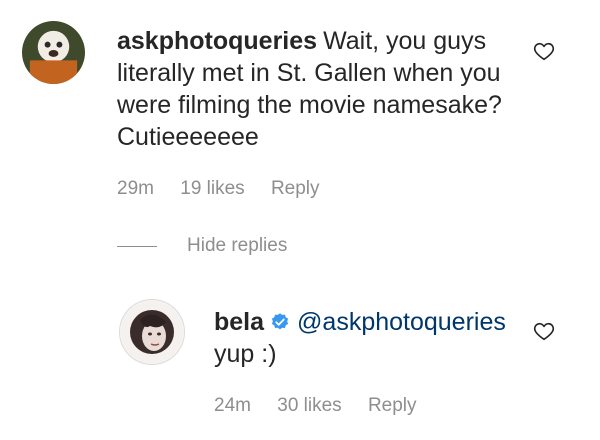 Image resolution: width=600 pixels, height=440 pixels. Describe the element at coordinates (137, 246) in the screenshot. I see `divider-line` at that location.